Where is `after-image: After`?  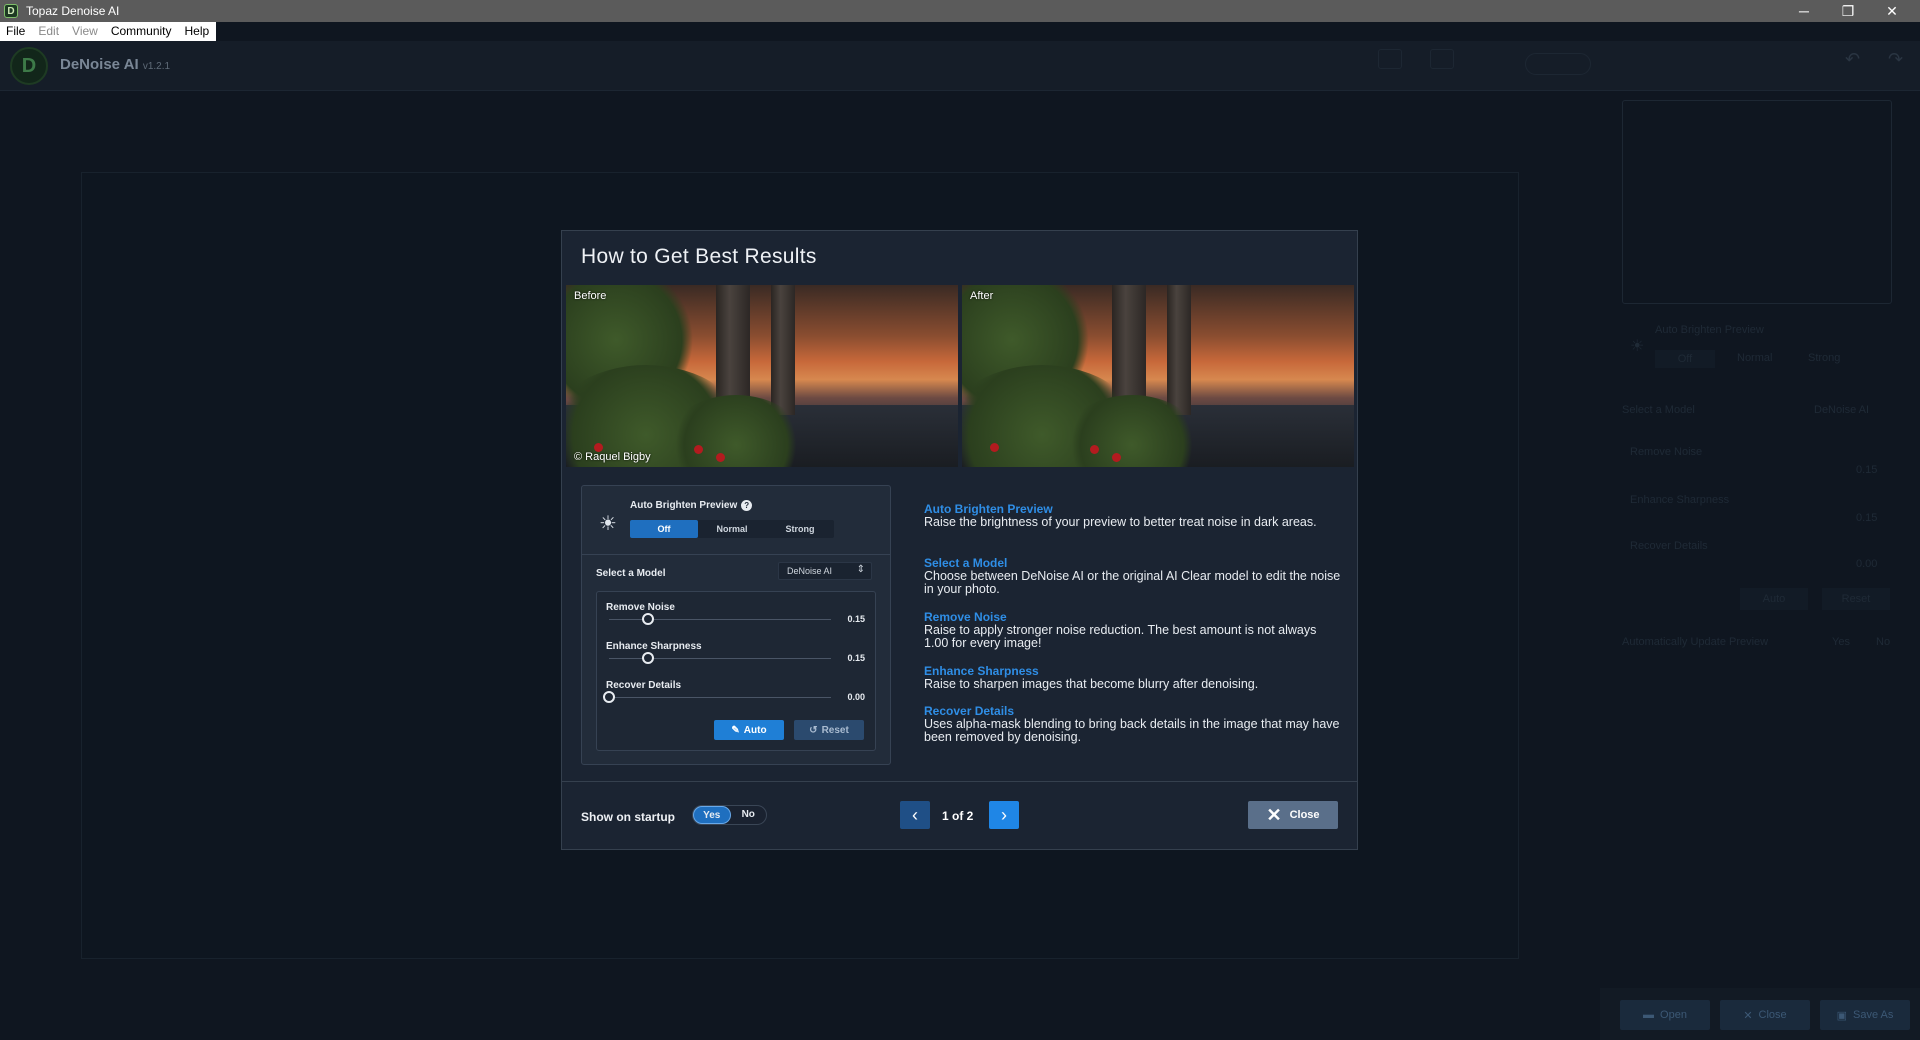
after-image: After is located at coordinates (1158, 376).